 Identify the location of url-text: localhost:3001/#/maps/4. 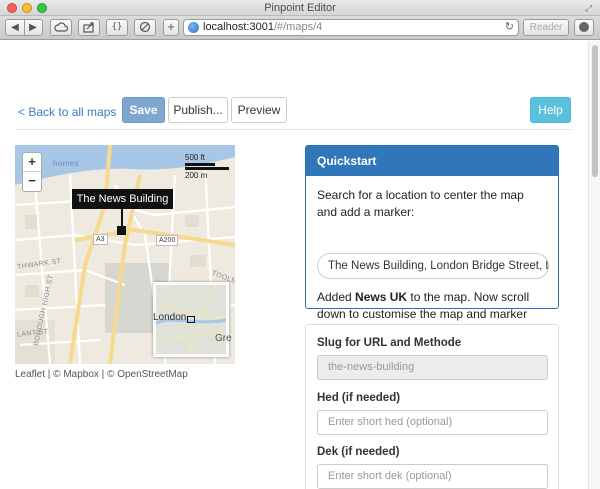
(262, 27).